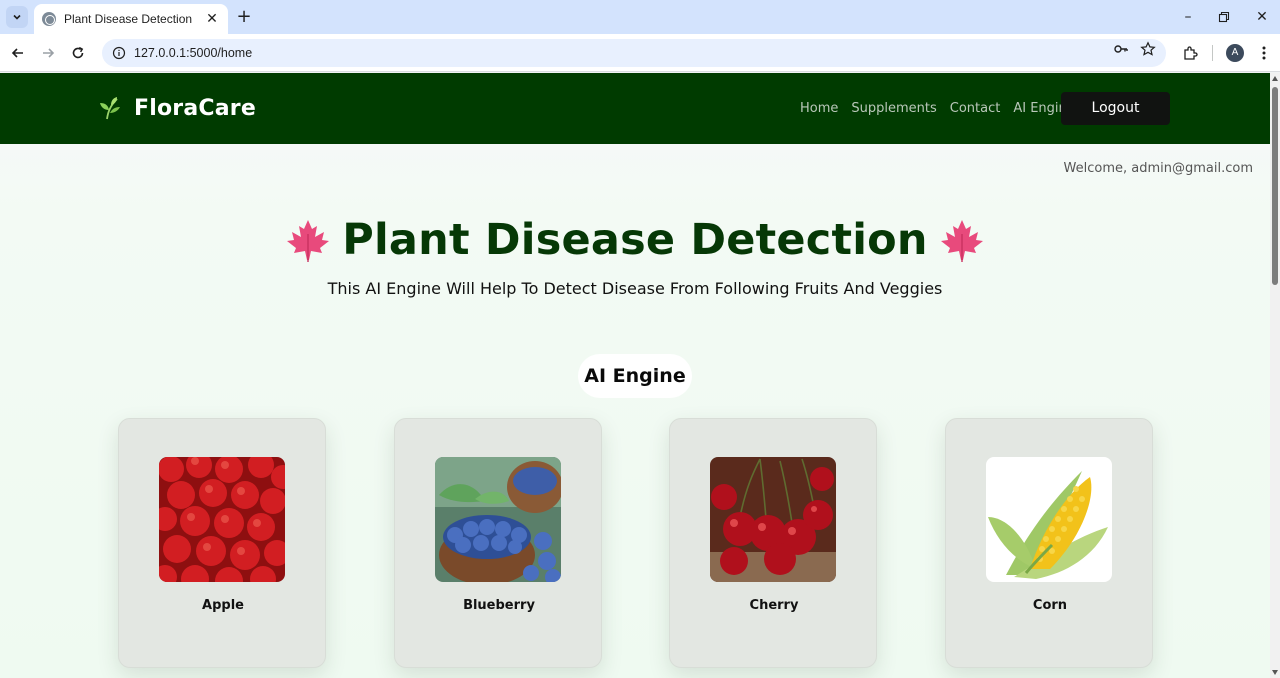 This screenshot has height=678, width=1280. I want to click on page-title: Plant Disease Detection, so click(635, 240).